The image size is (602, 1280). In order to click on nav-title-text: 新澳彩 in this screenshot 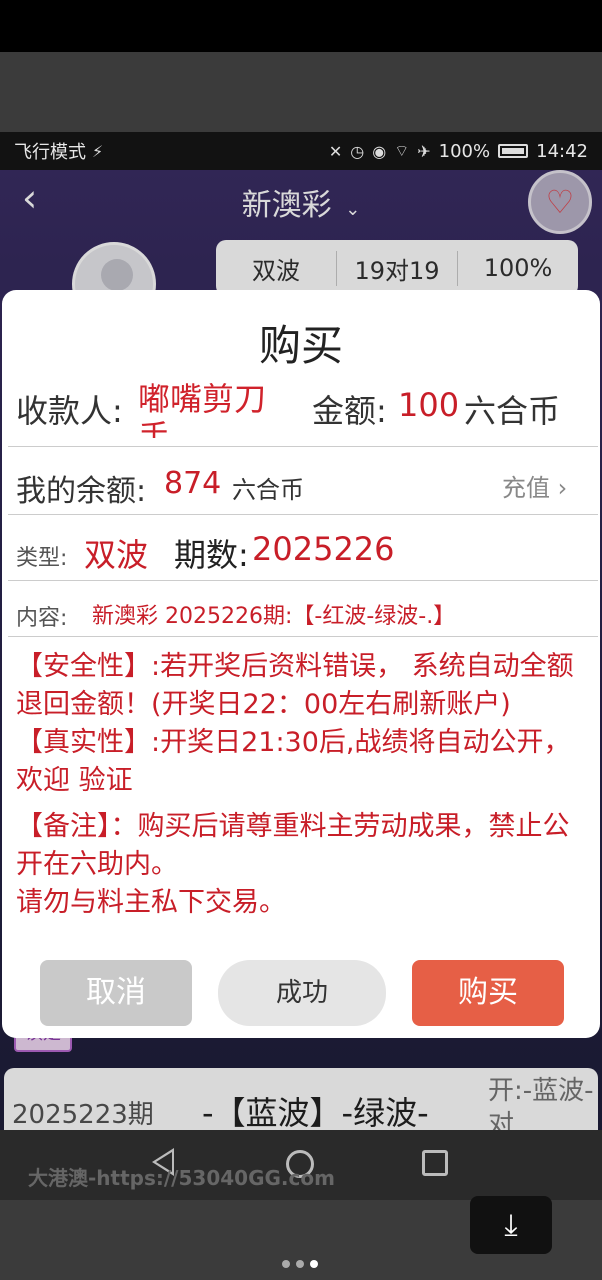, I will do `click(286, 205)`.